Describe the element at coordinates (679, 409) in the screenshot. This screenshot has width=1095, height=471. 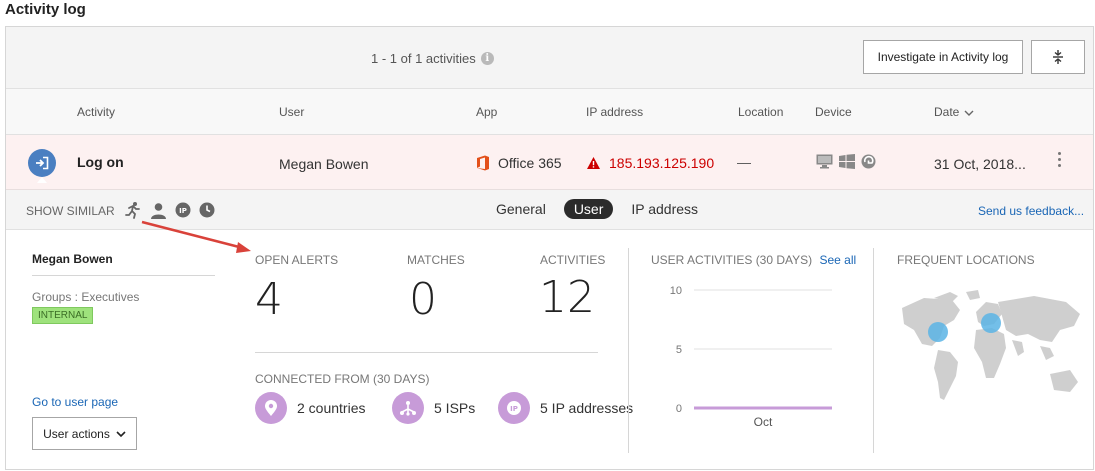
I see `y-tick-label: 0` at that location.